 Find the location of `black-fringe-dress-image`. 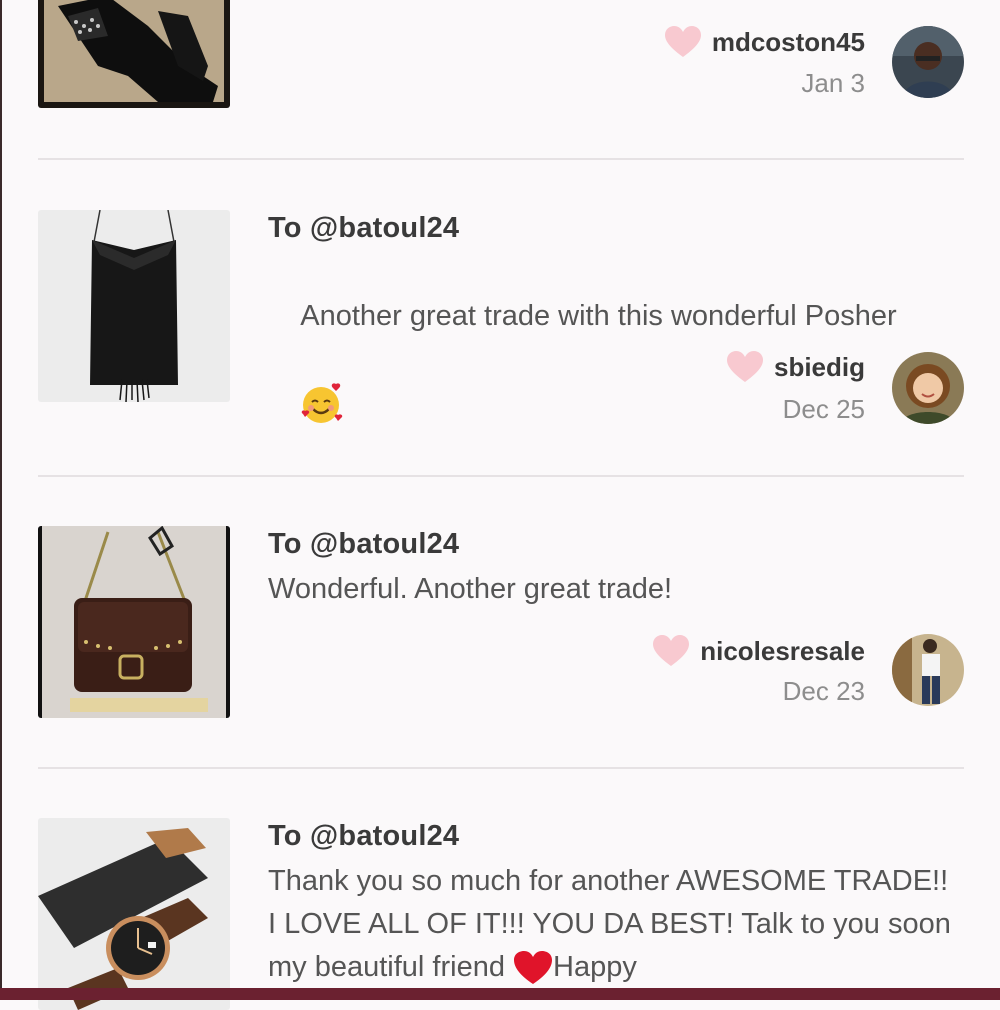

black-fringe-dress-image is located at coordinates (134, 306).